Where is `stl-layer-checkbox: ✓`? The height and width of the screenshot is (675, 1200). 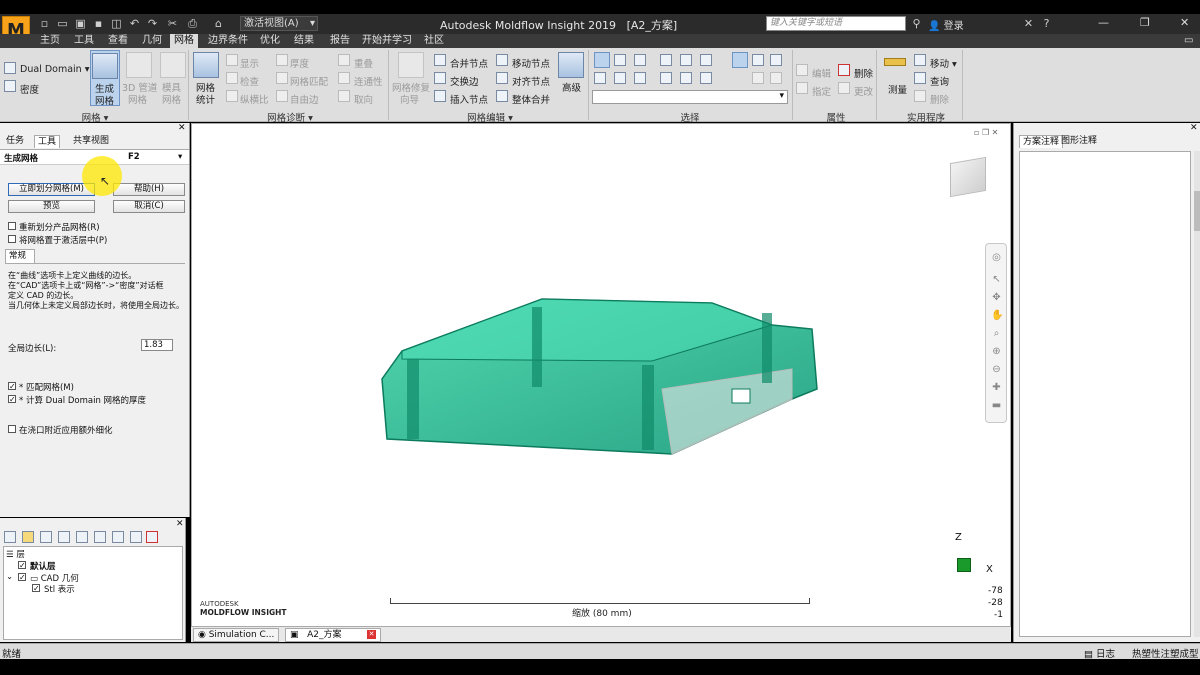
stl-layer-checkbox: ✓ is located at coordinates (36, 588).